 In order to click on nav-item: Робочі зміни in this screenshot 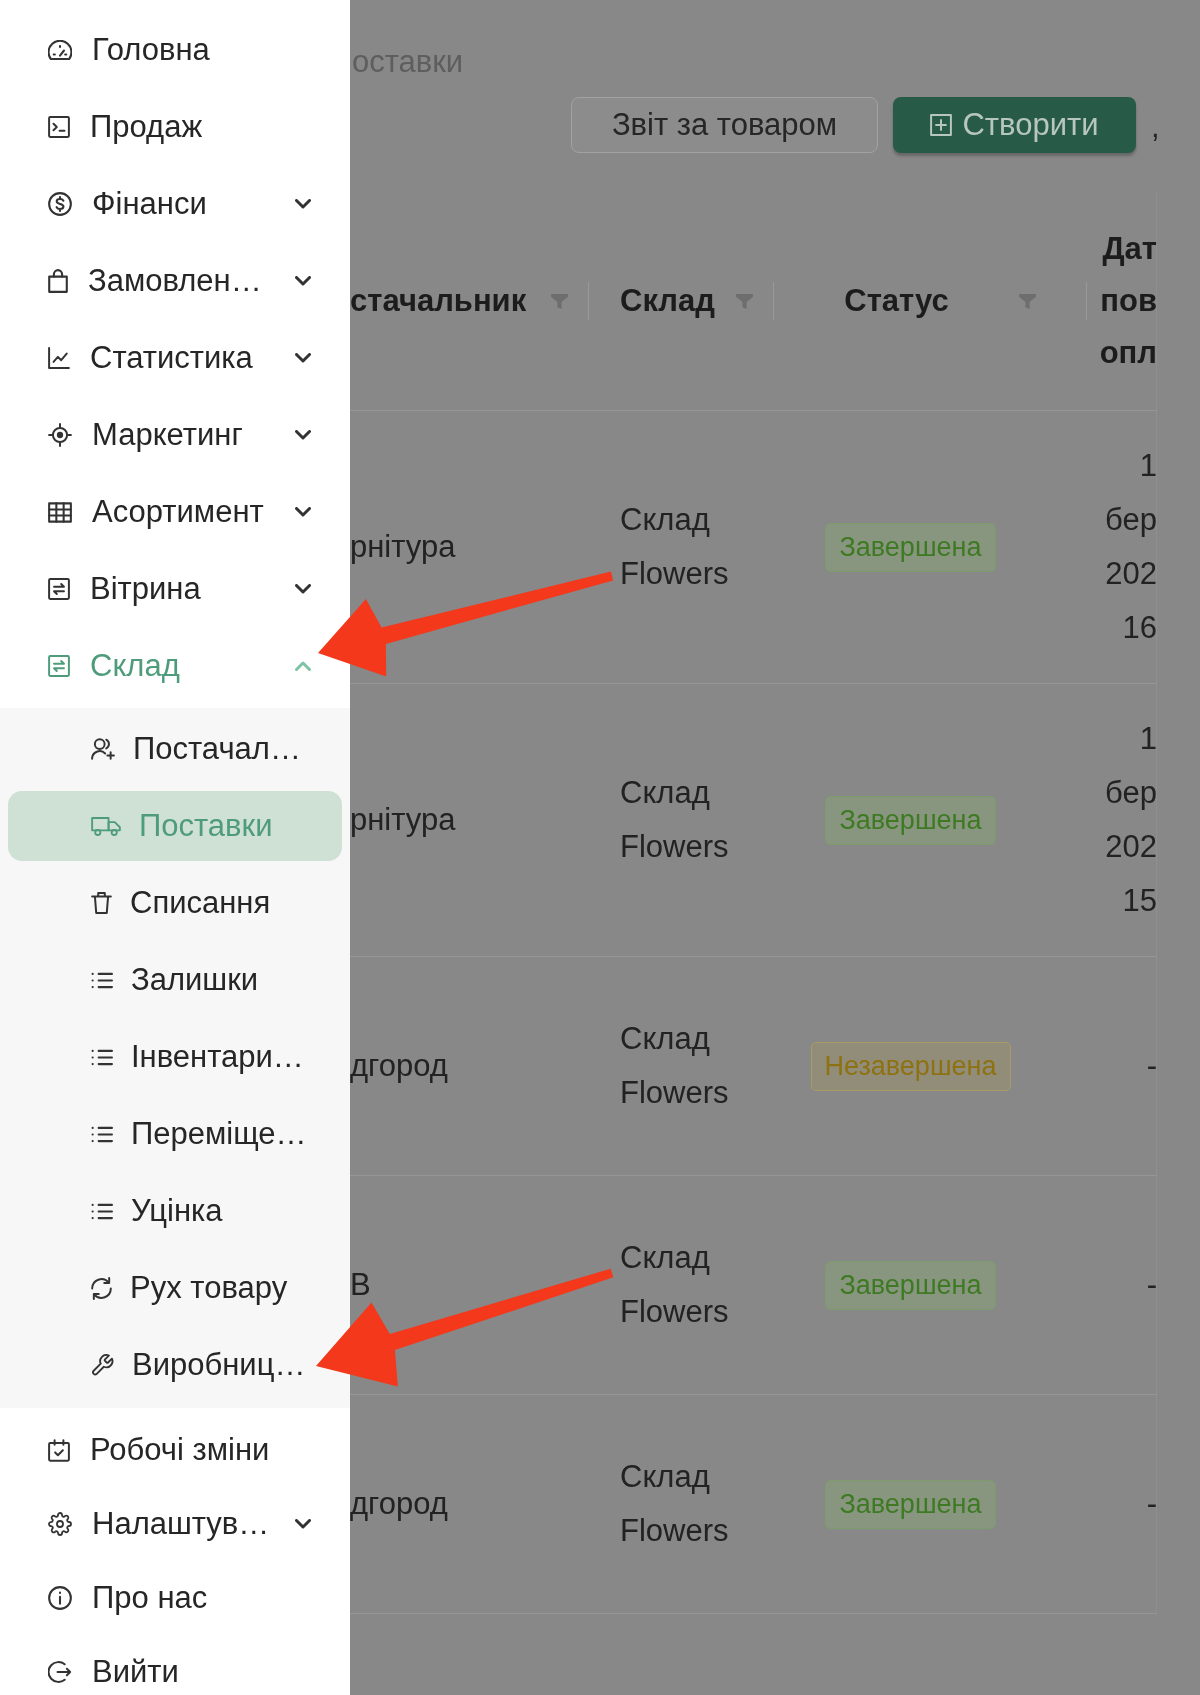, I will do `click(155, 1450)`.